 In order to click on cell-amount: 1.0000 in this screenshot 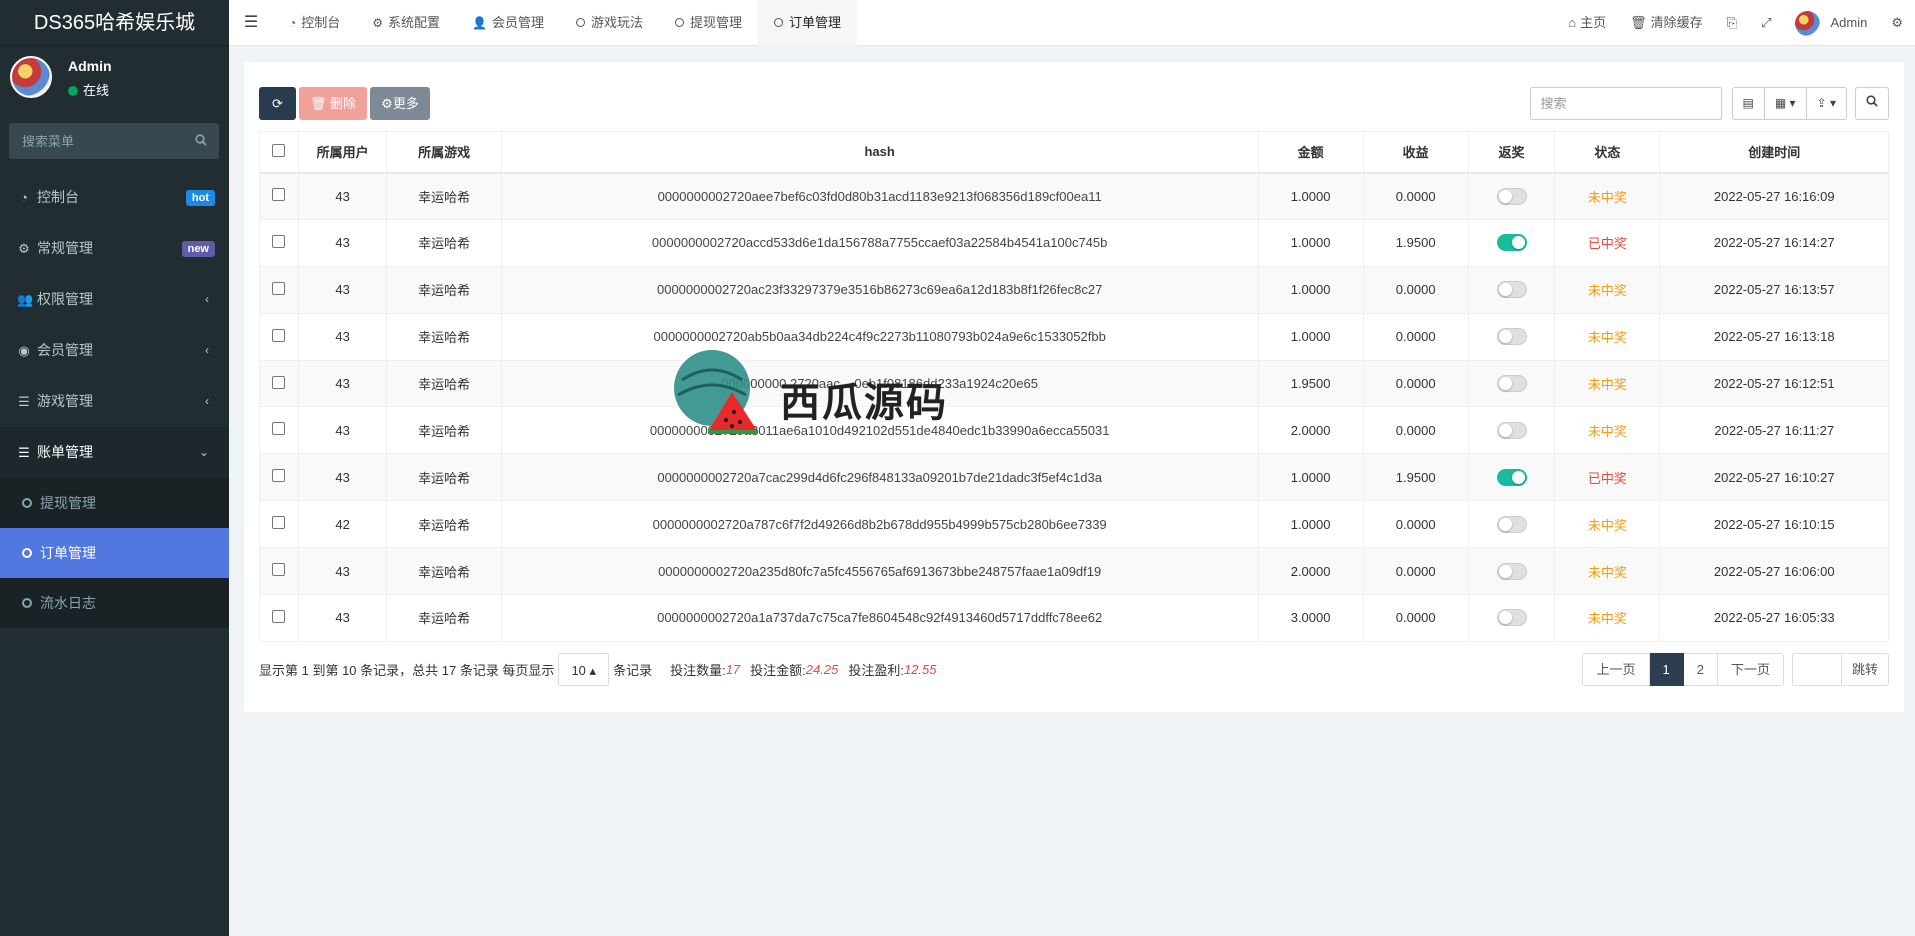, I will do `click(1310, 477)`.